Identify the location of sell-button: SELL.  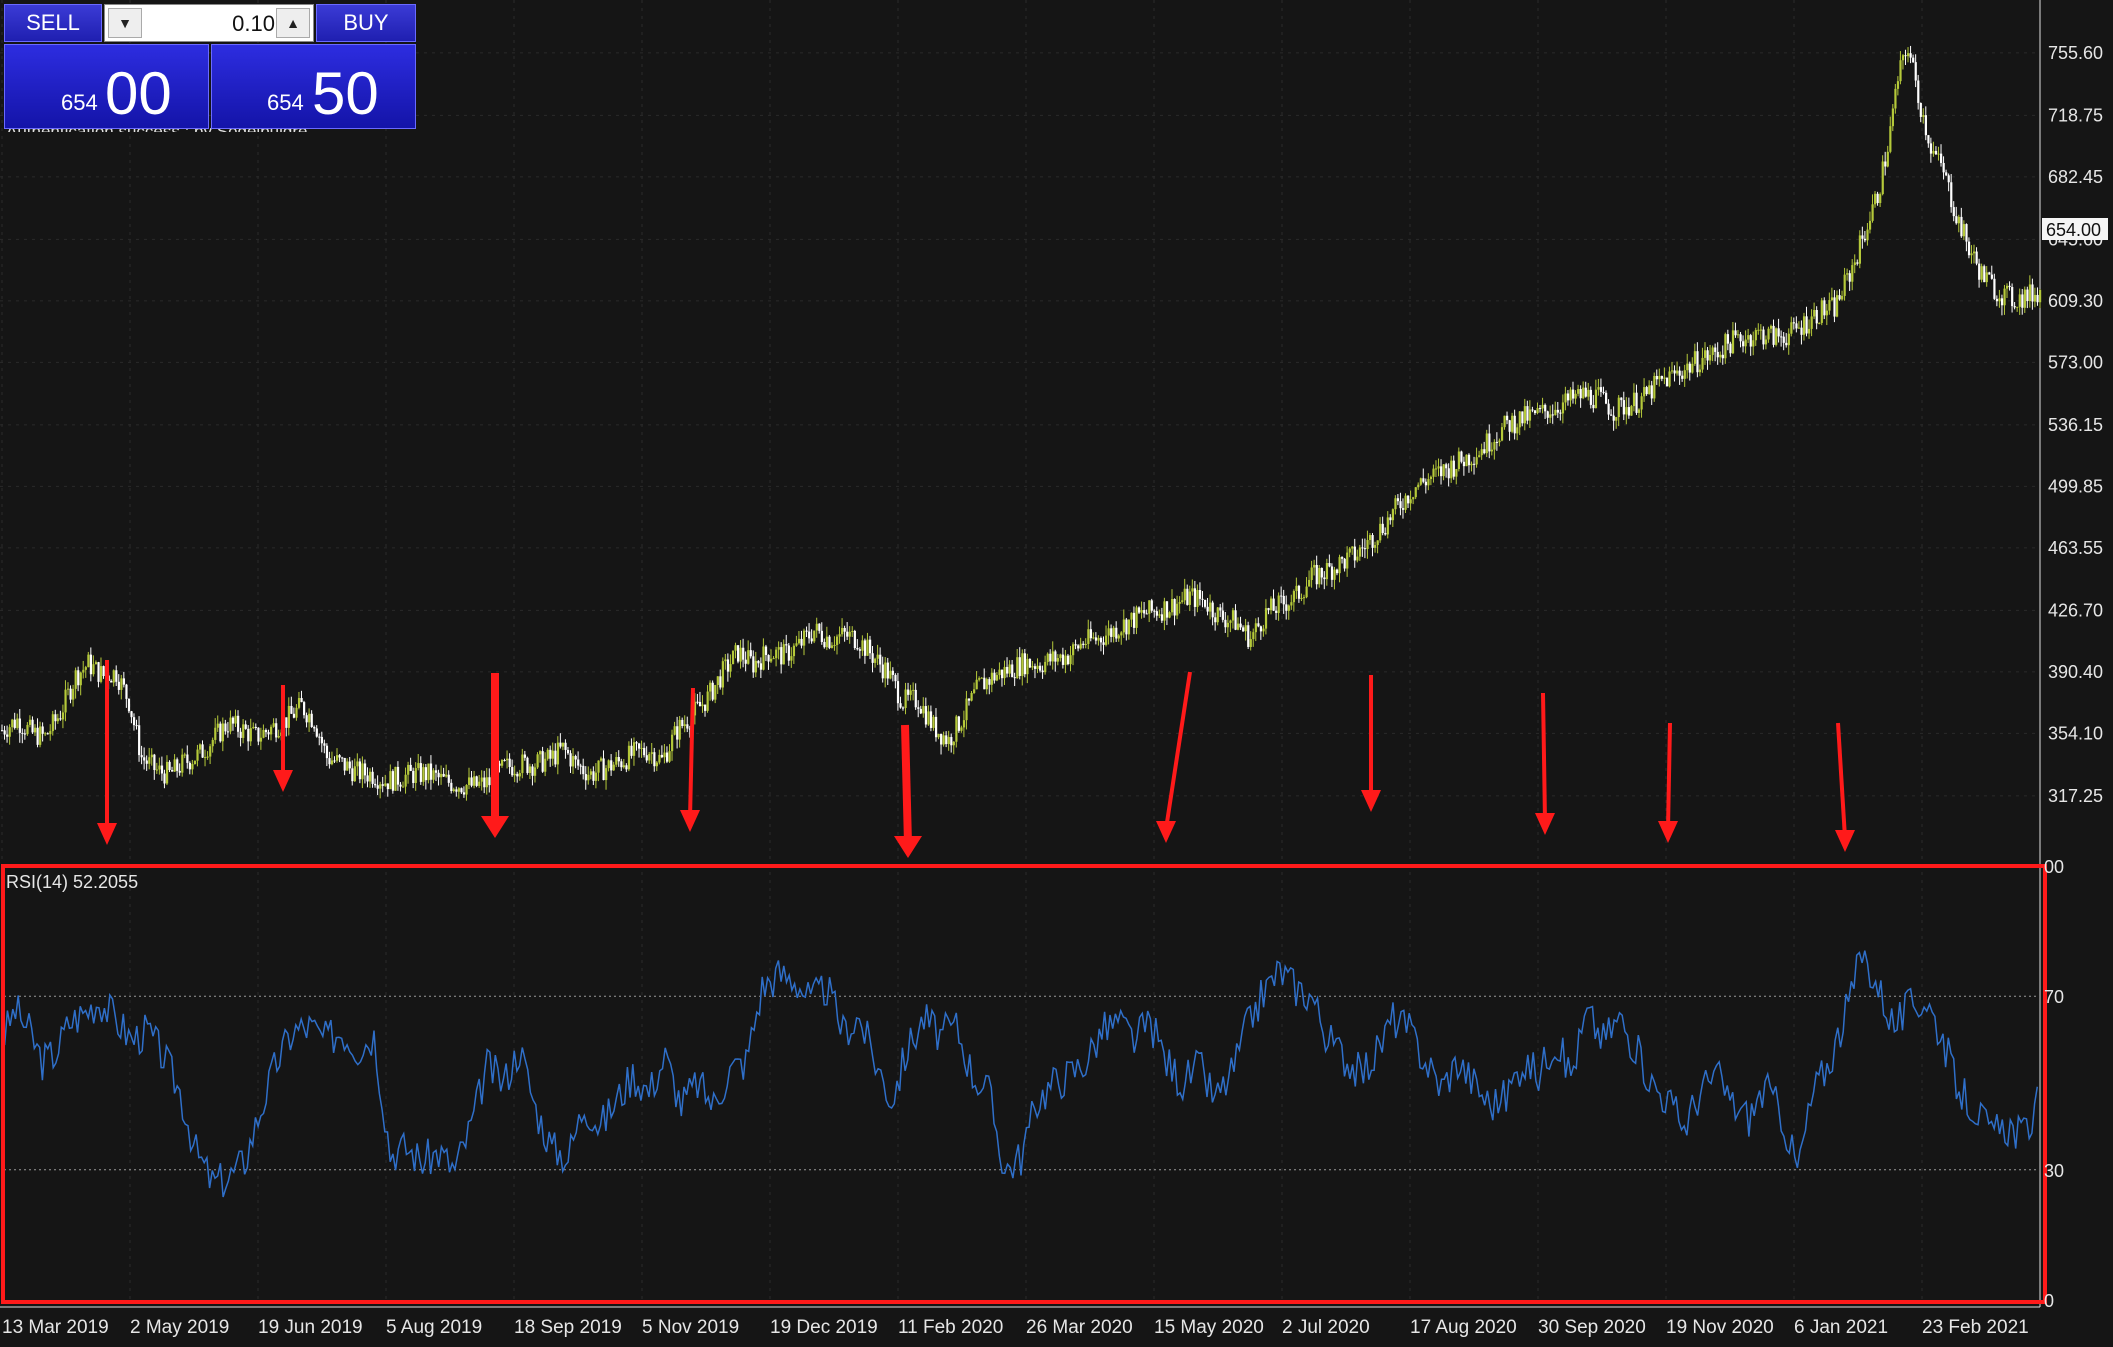
(53, 23).